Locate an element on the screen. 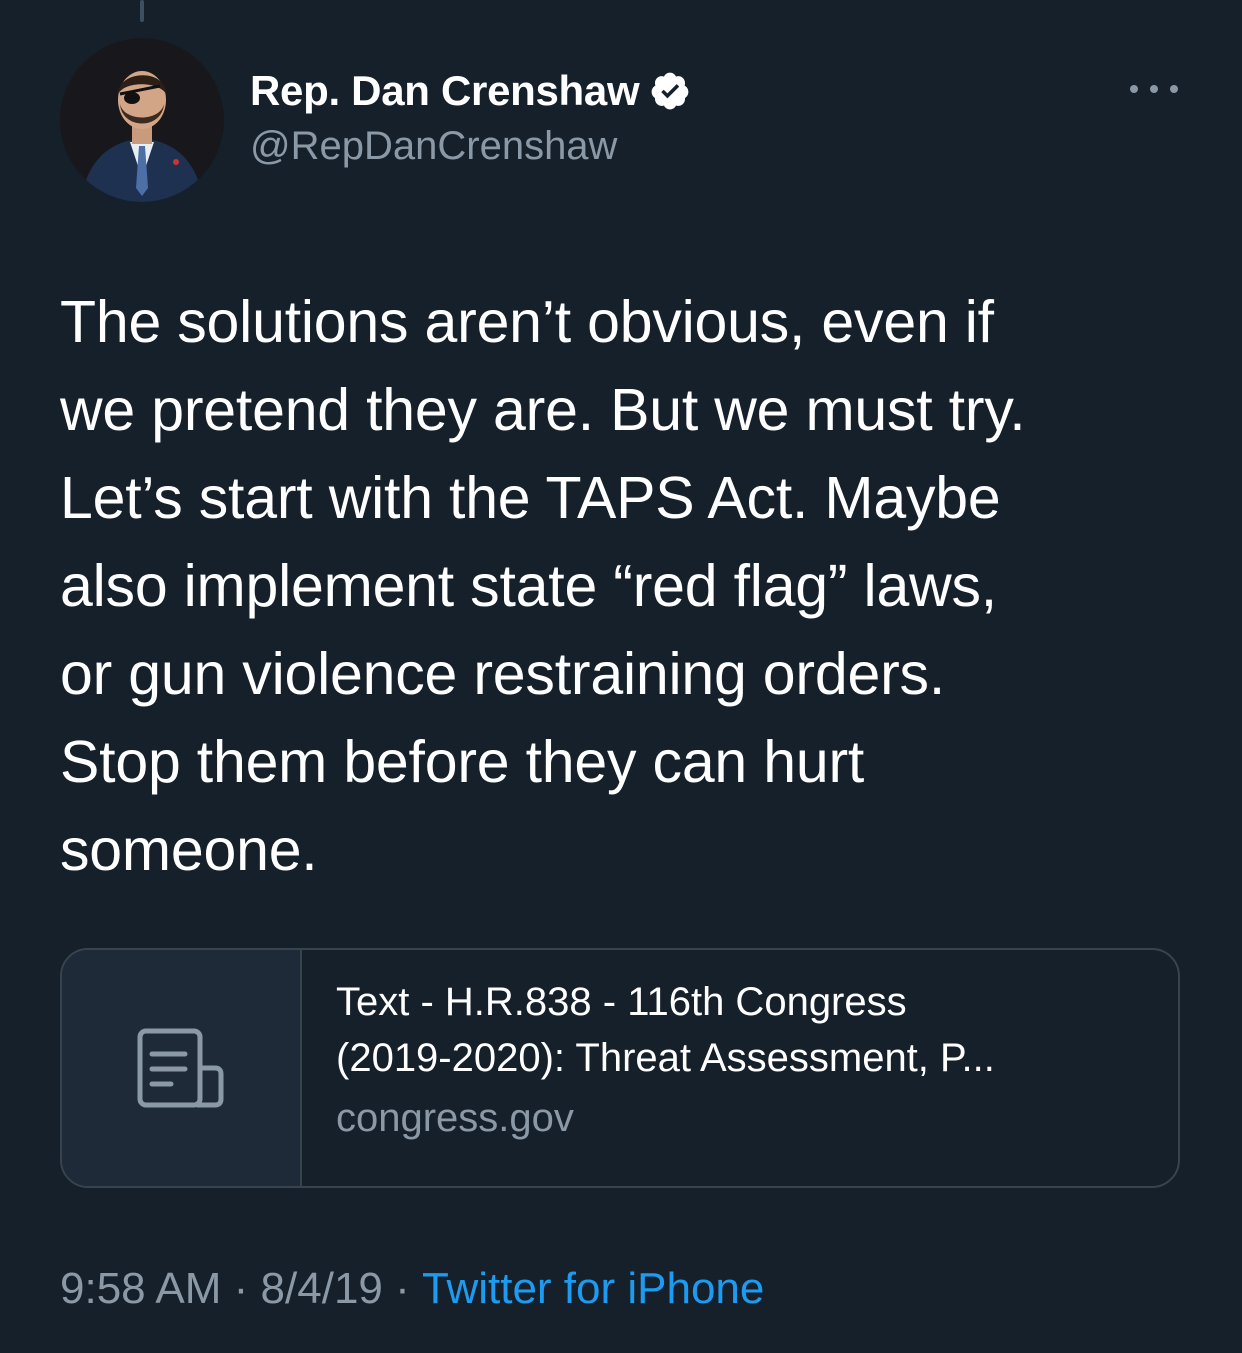 This screenshot has height=1353, width=1242. thread-connector-line is located at coordinates (142, 11).